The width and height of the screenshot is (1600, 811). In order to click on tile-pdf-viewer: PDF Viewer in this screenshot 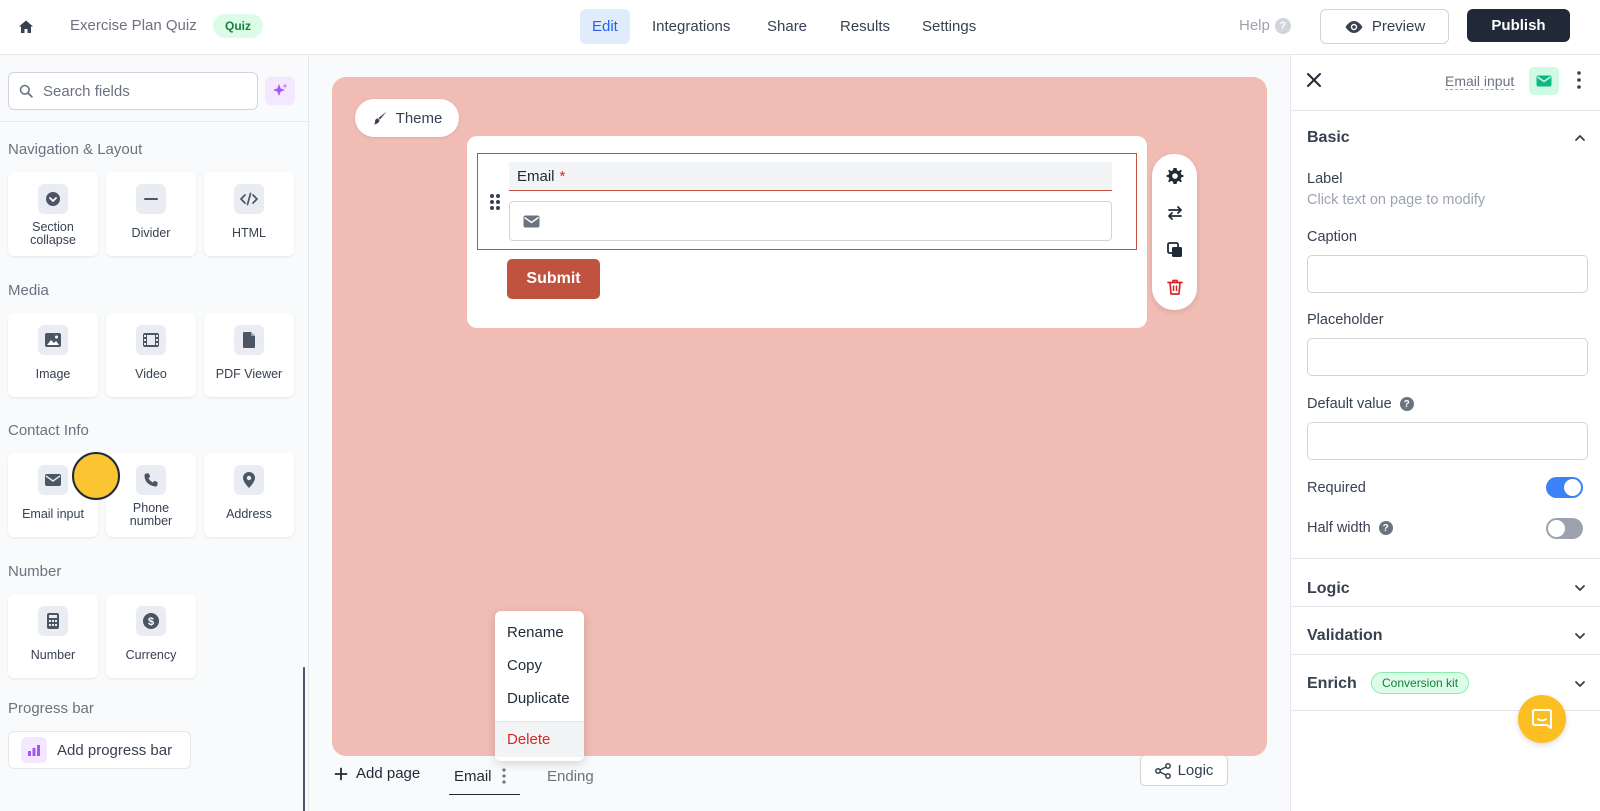, I will do `click(249, 355)`.